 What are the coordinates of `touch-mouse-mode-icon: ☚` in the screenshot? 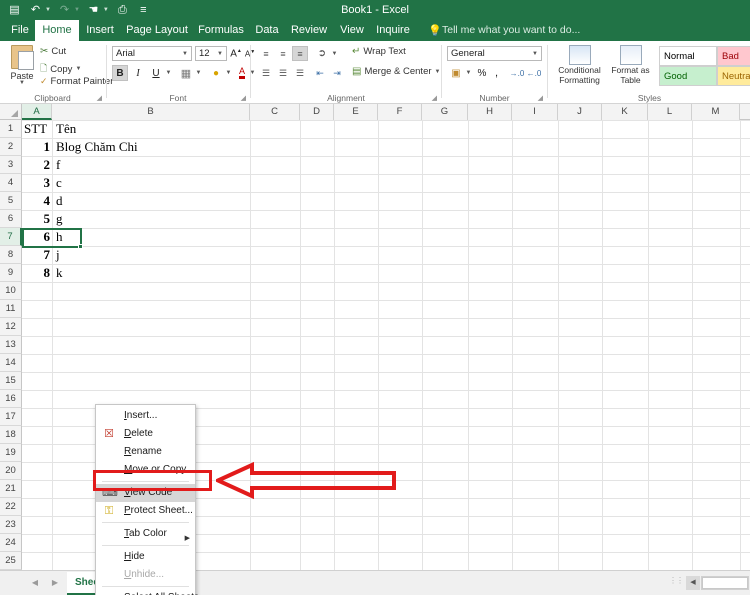 It's located at (93, 10).